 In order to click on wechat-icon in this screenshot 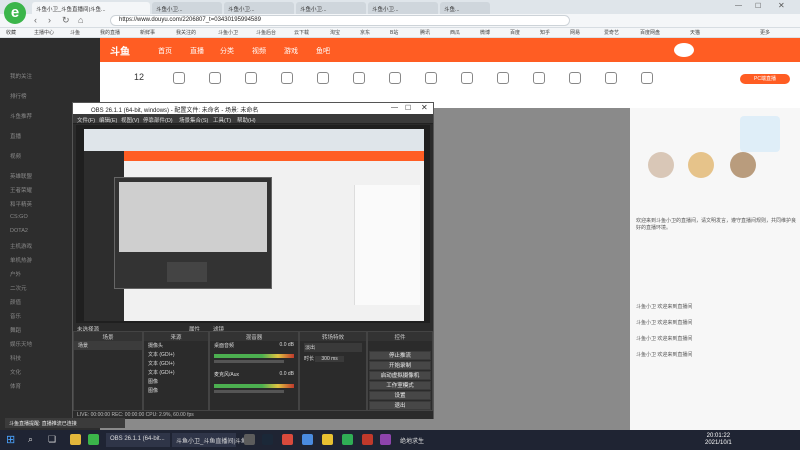, I will do `click(347, 439)`.